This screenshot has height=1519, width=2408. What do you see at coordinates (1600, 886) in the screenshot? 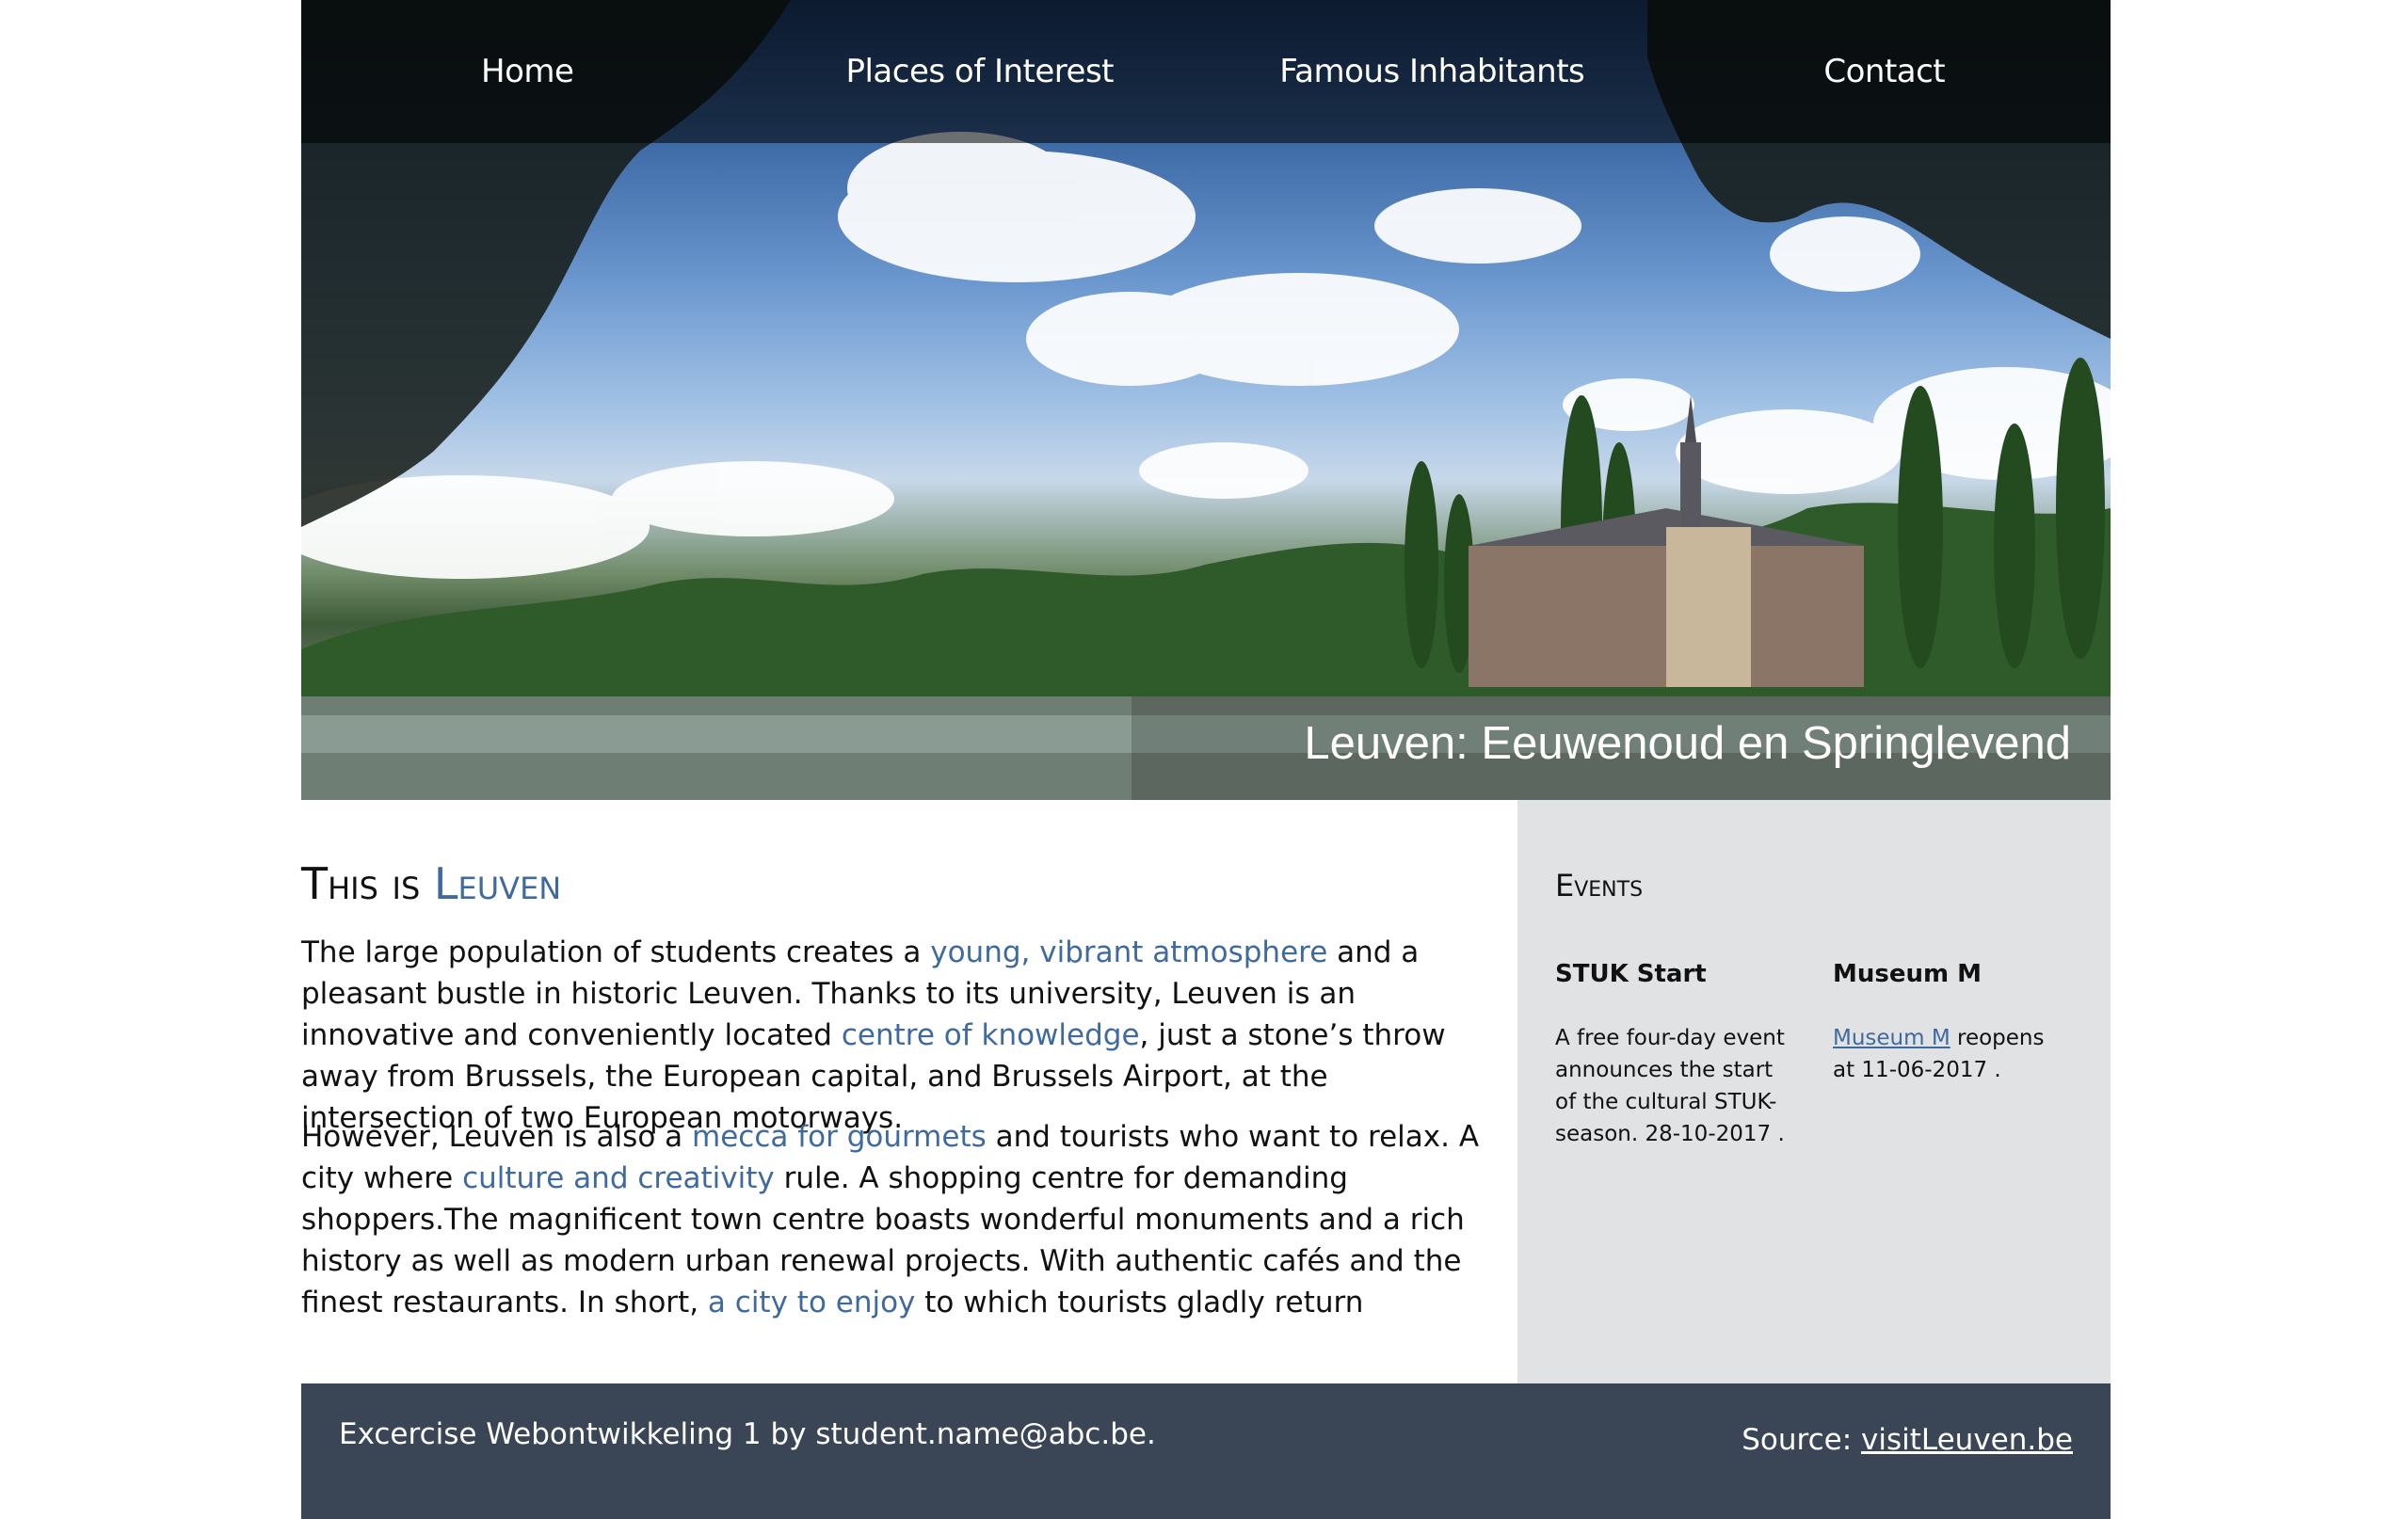
I see `events-title: Events` at bounding box center [1600, 886].